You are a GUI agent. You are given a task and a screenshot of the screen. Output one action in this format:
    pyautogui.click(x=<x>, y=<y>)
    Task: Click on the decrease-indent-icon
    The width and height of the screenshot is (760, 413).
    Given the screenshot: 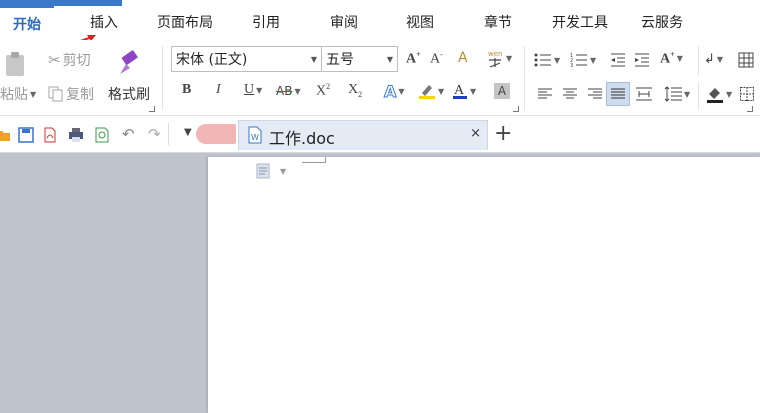 What is the action you would take?
    pyautogui.click(x=618, y=60)
    